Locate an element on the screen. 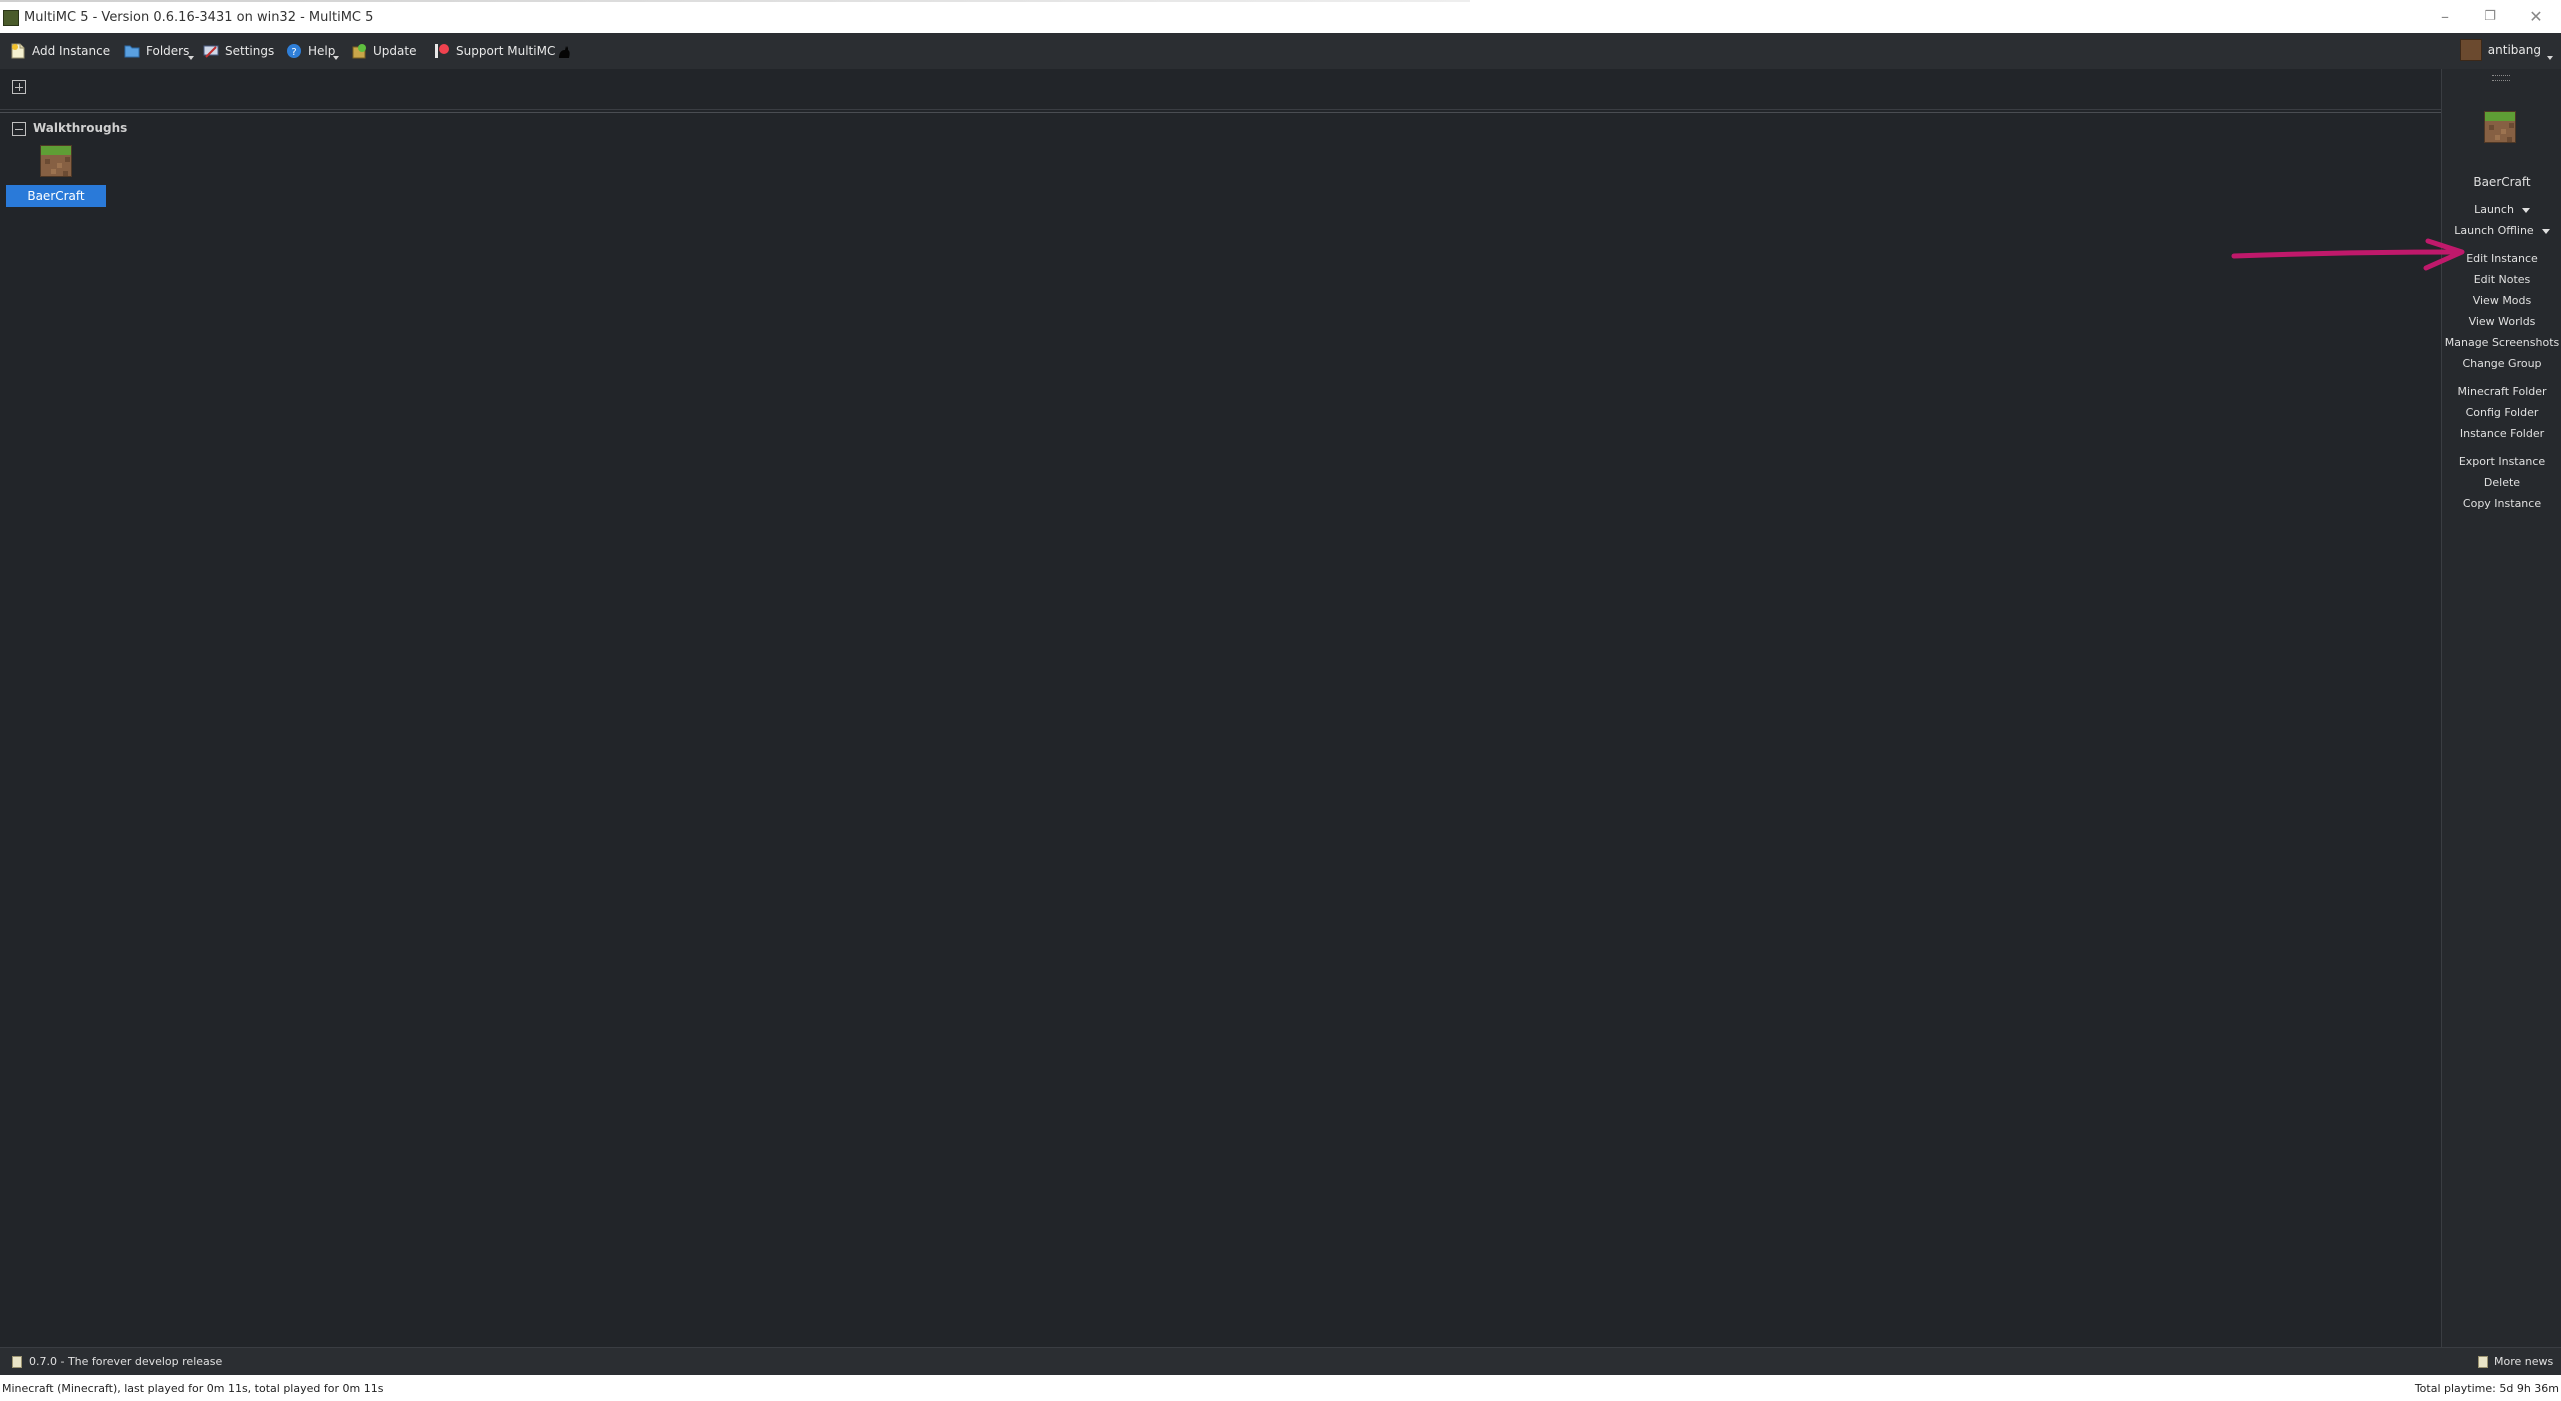  instance-tile: BaerCraft is located at coordinates (56, 176).